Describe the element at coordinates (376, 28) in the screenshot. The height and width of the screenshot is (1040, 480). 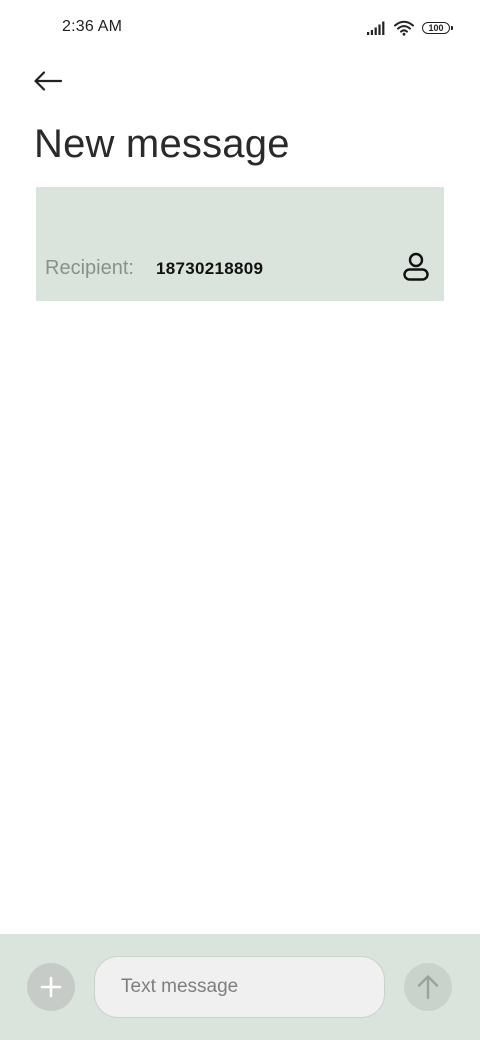
I see `signal-icon` at that location.